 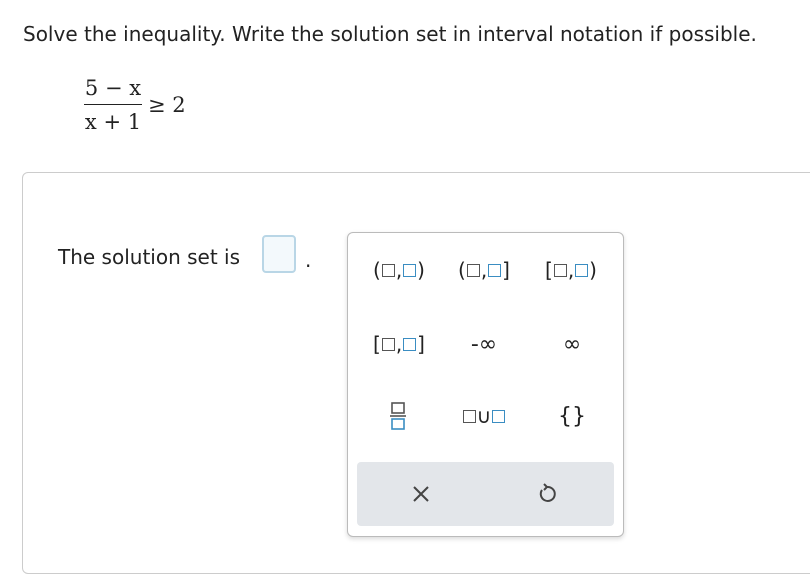 I want to click on union-symbol: ∪, so click(x=484, y=416).